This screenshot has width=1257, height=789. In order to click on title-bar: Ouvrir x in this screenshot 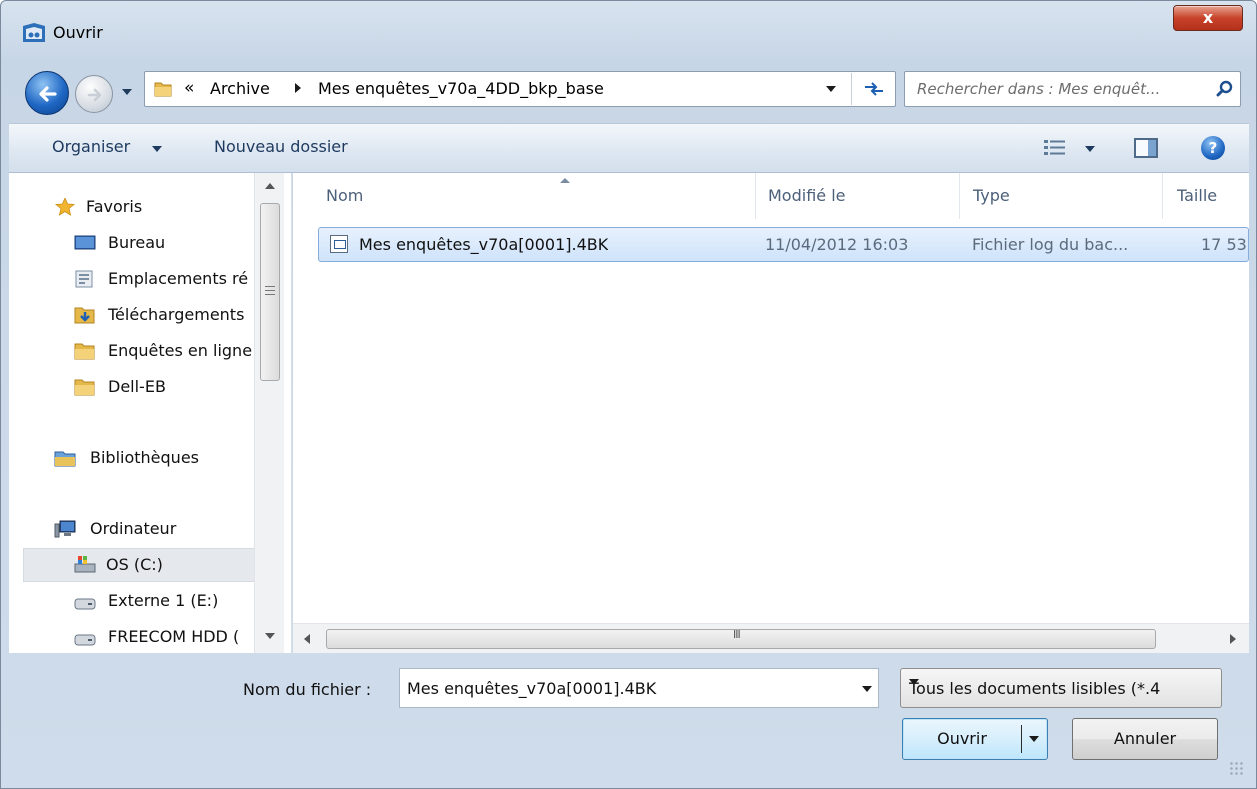, I will do `click(628, 26)`.